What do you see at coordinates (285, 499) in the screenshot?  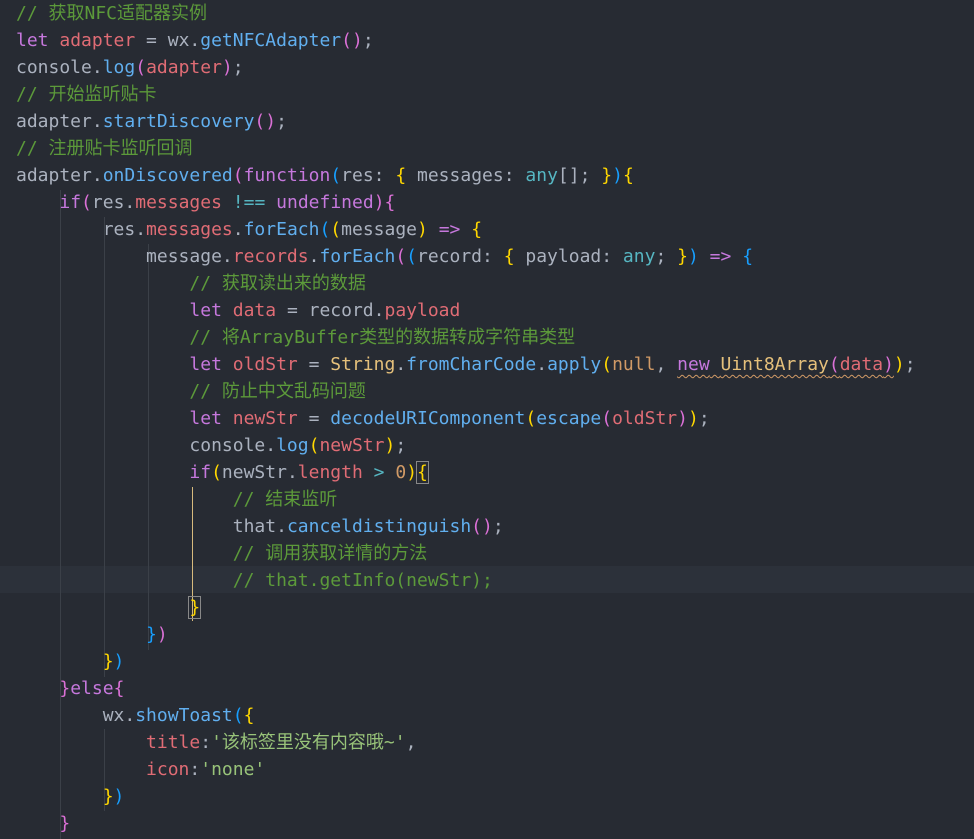 I see `code-token: // 结束监听` at bounding box center [285, 499].